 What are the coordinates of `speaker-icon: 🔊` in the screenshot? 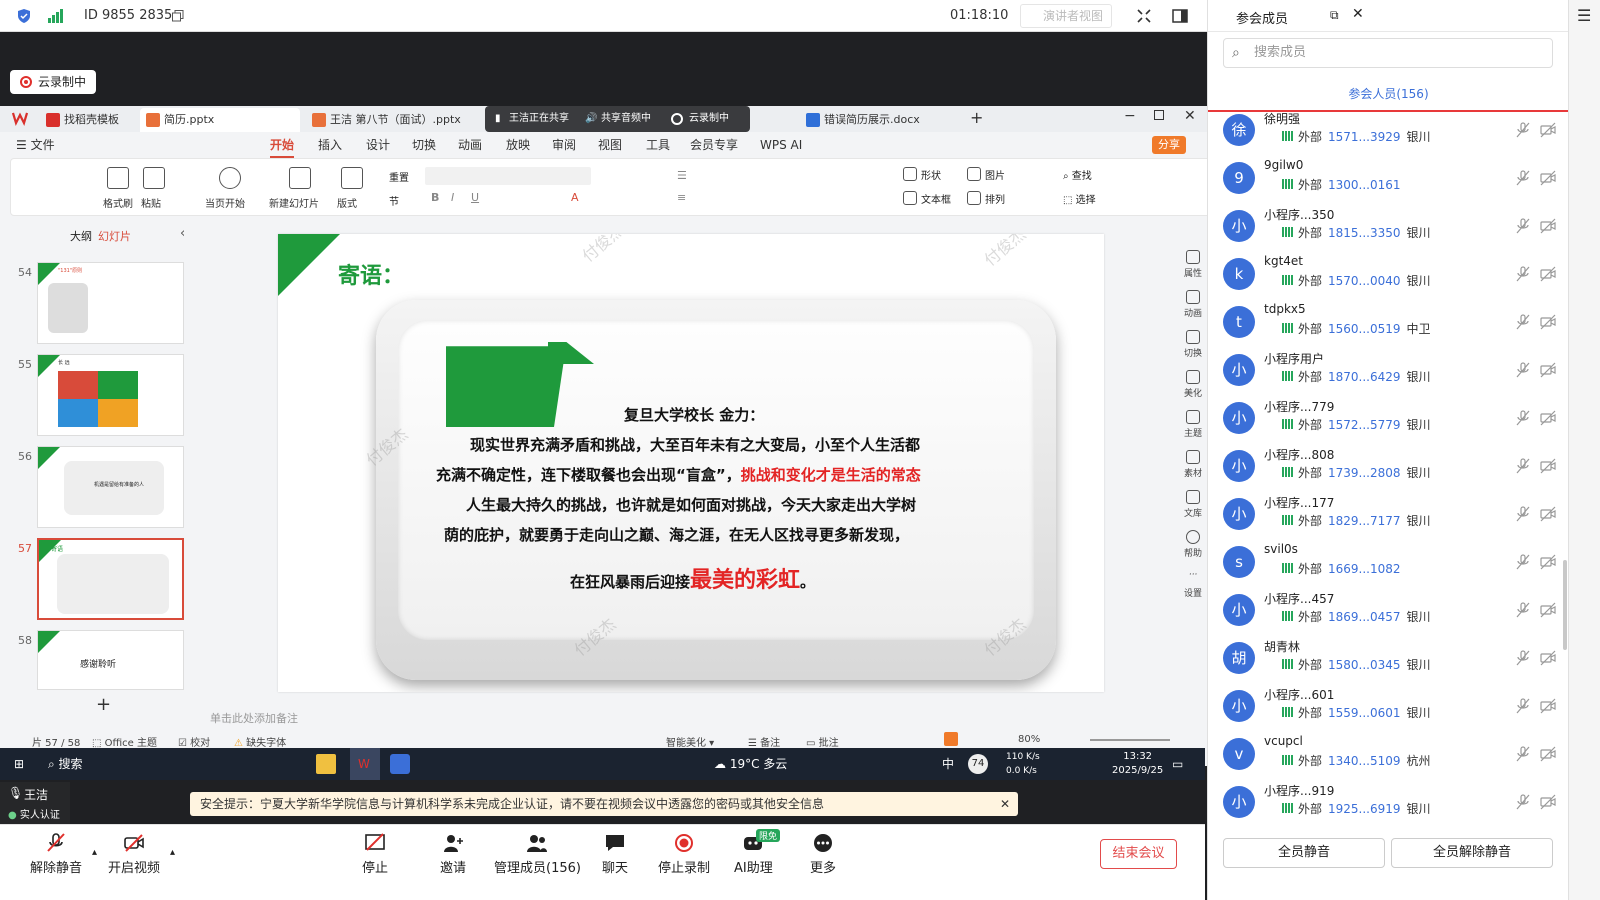 It's located at (591, 119).